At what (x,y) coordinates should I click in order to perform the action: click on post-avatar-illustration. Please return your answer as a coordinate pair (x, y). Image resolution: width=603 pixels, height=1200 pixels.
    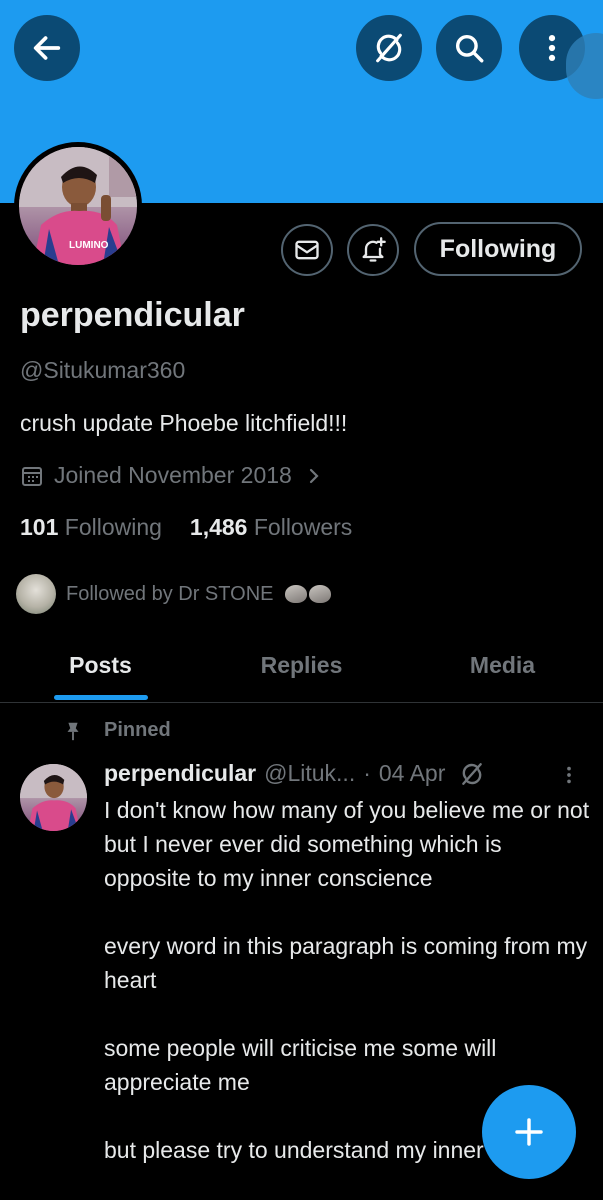
    Looking at the image, I should click on (53, 797).